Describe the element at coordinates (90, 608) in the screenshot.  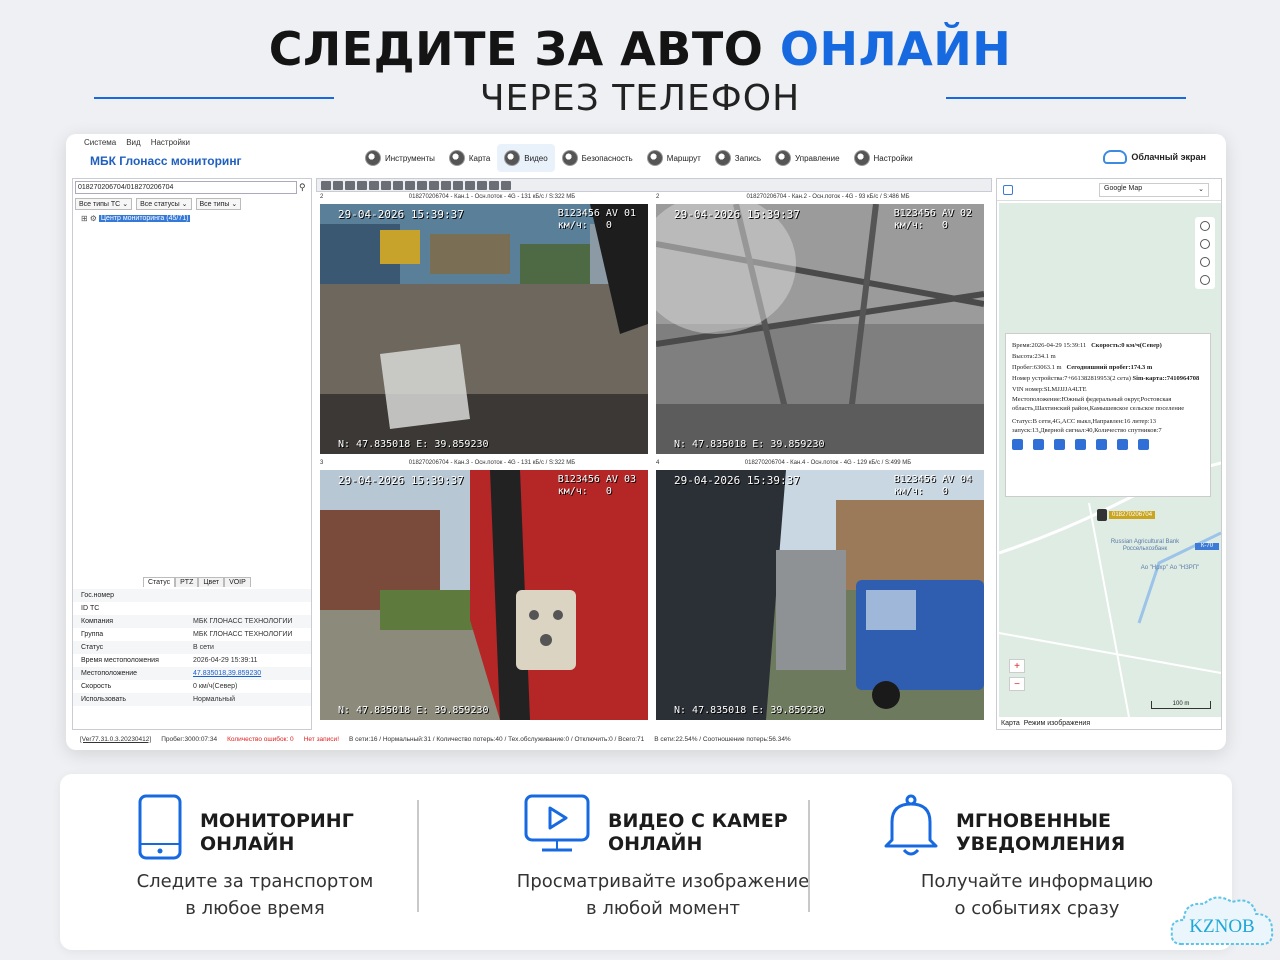
I see `property-row: ID ТС` at that location.